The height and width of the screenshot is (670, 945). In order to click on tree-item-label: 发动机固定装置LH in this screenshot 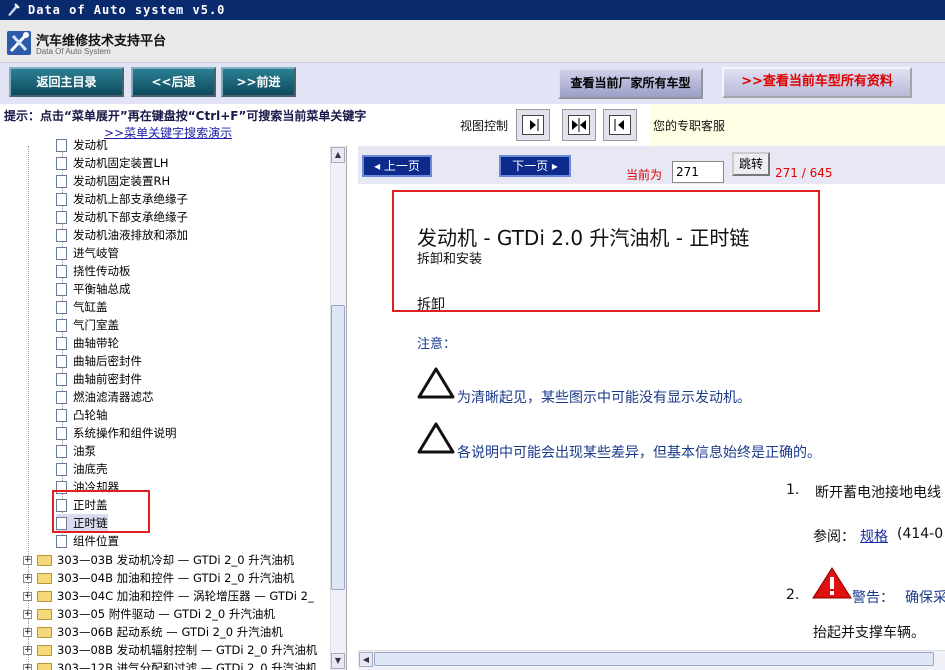, I will do `click(121, 163)`.